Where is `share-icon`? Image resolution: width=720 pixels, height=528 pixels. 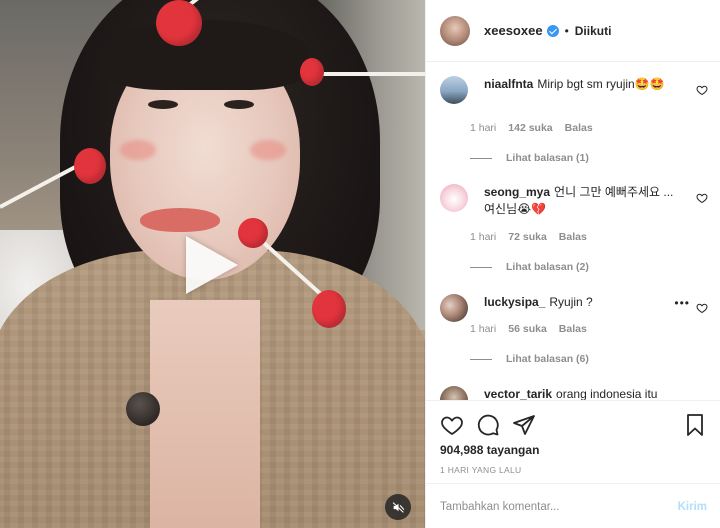
share-icon is located at coordinates (524, 425).